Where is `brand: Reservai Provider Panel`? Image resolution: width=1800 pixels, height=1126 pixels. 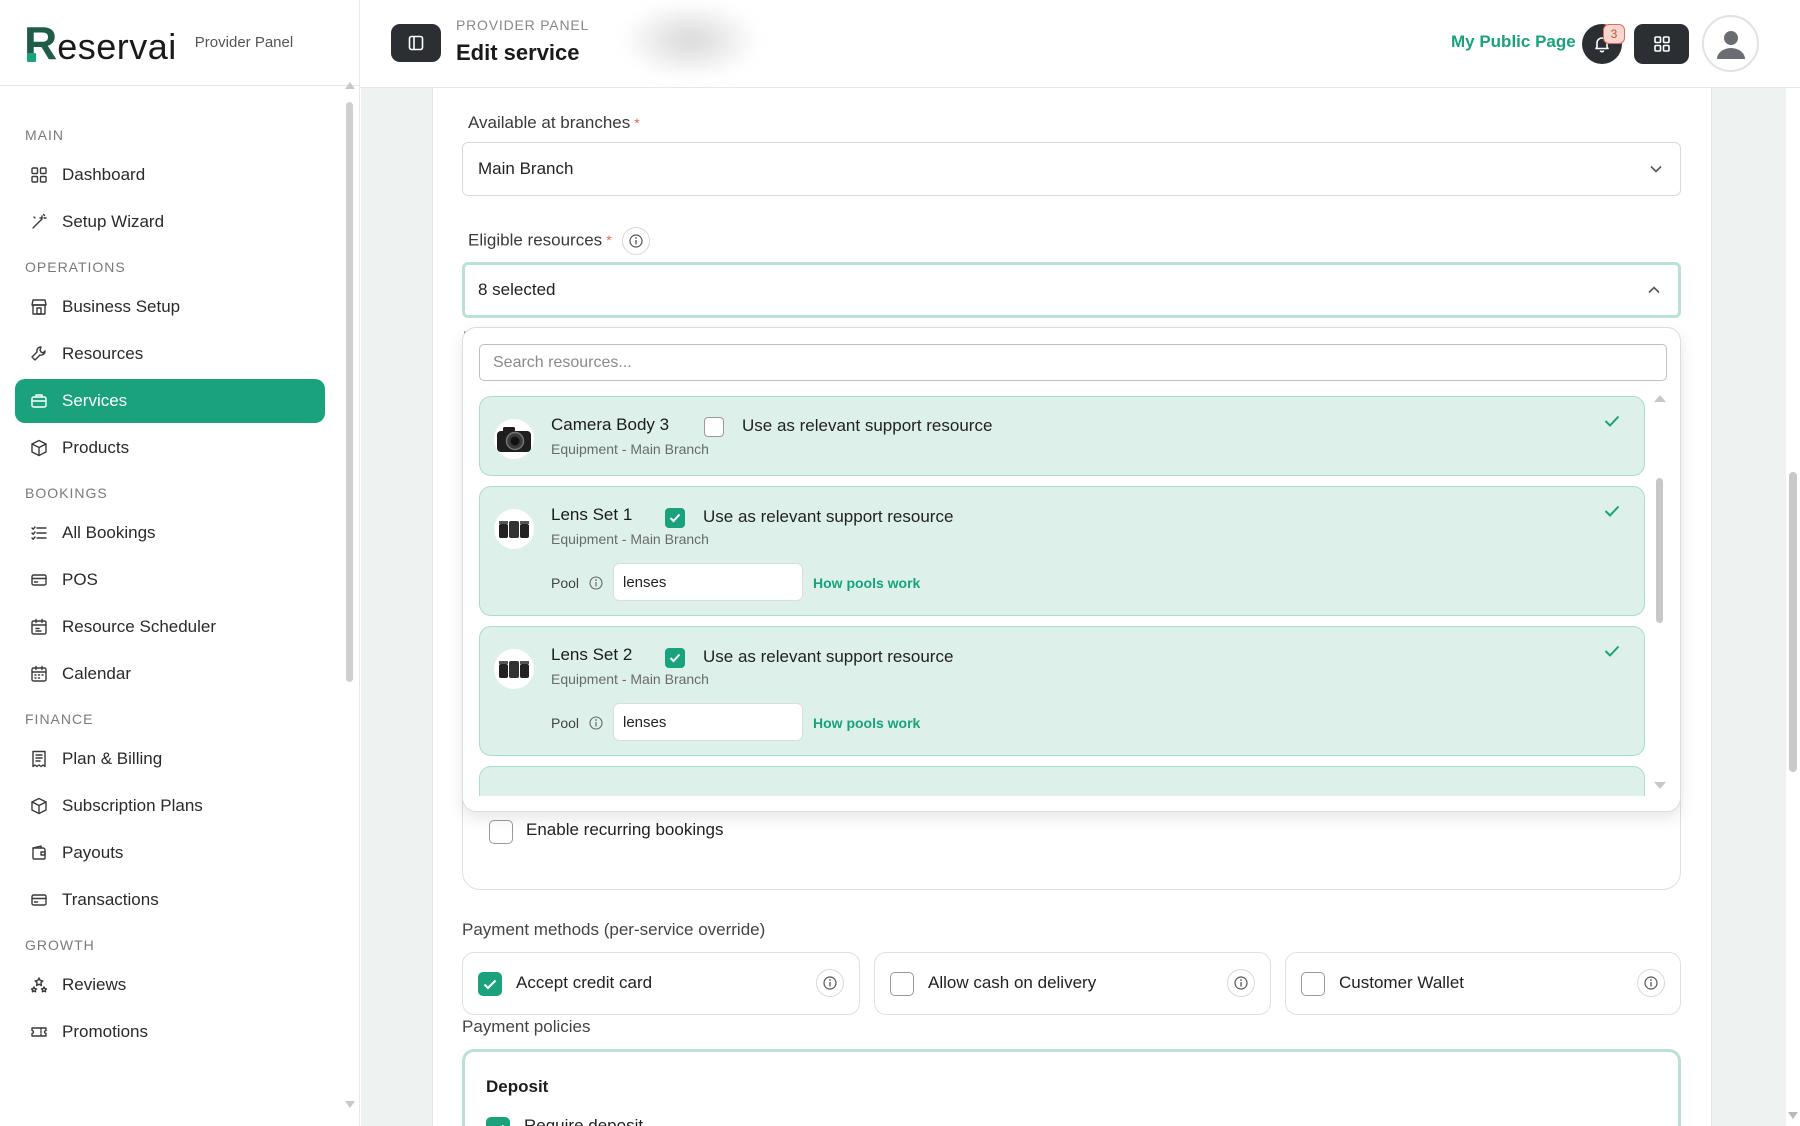
brand: Reservai Provider Panel is located at coordinates (179, 43).